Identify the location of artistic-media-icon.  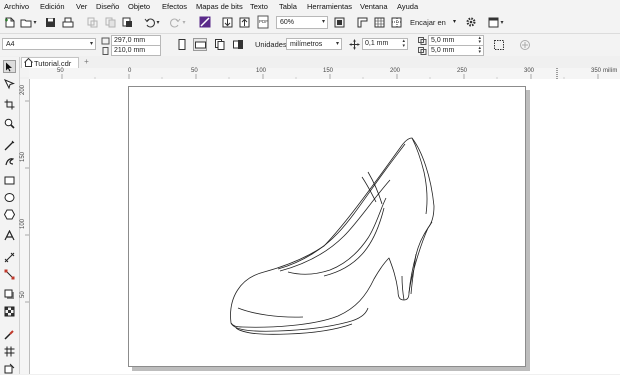
(9, 161).